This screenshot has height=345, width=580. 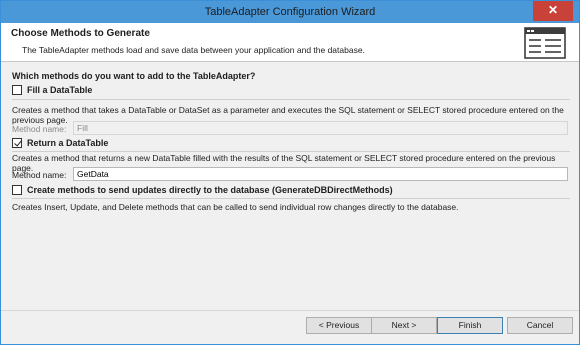 I want to click on return-method-name-input, so click(x=320, y=174).